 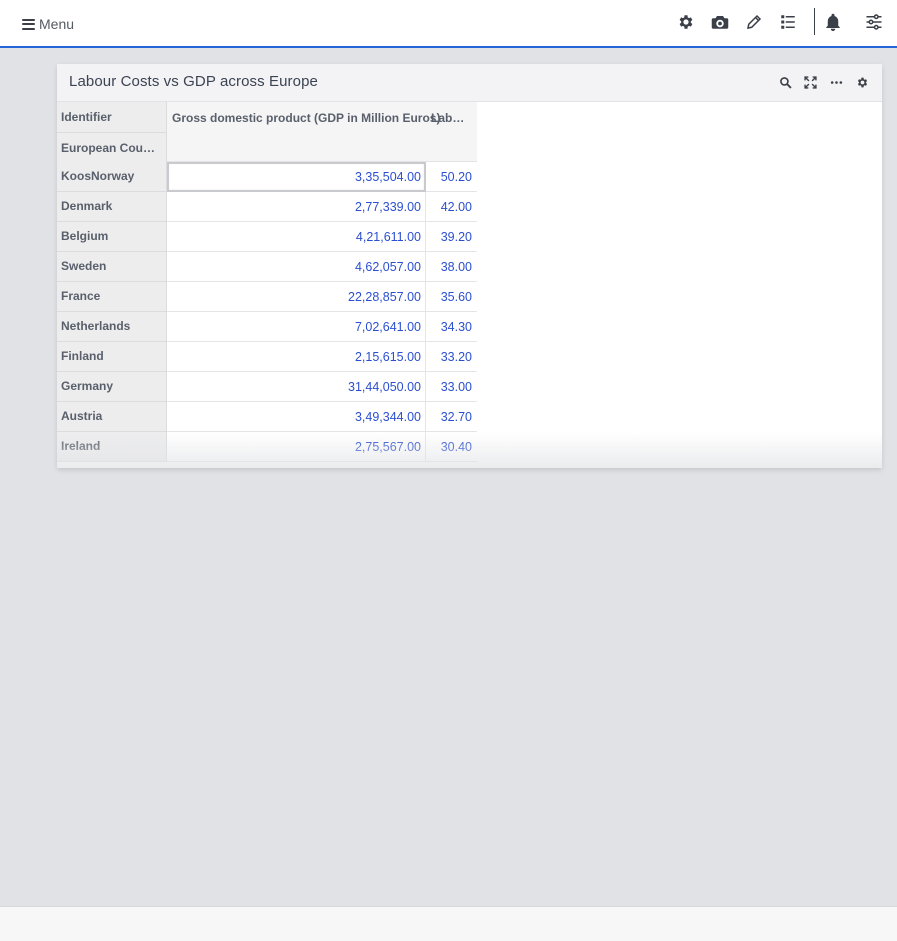 What do you see at coordinates (686, 22) in the screenshot?
I see `gear-icon` at bounding box center [686, 22].